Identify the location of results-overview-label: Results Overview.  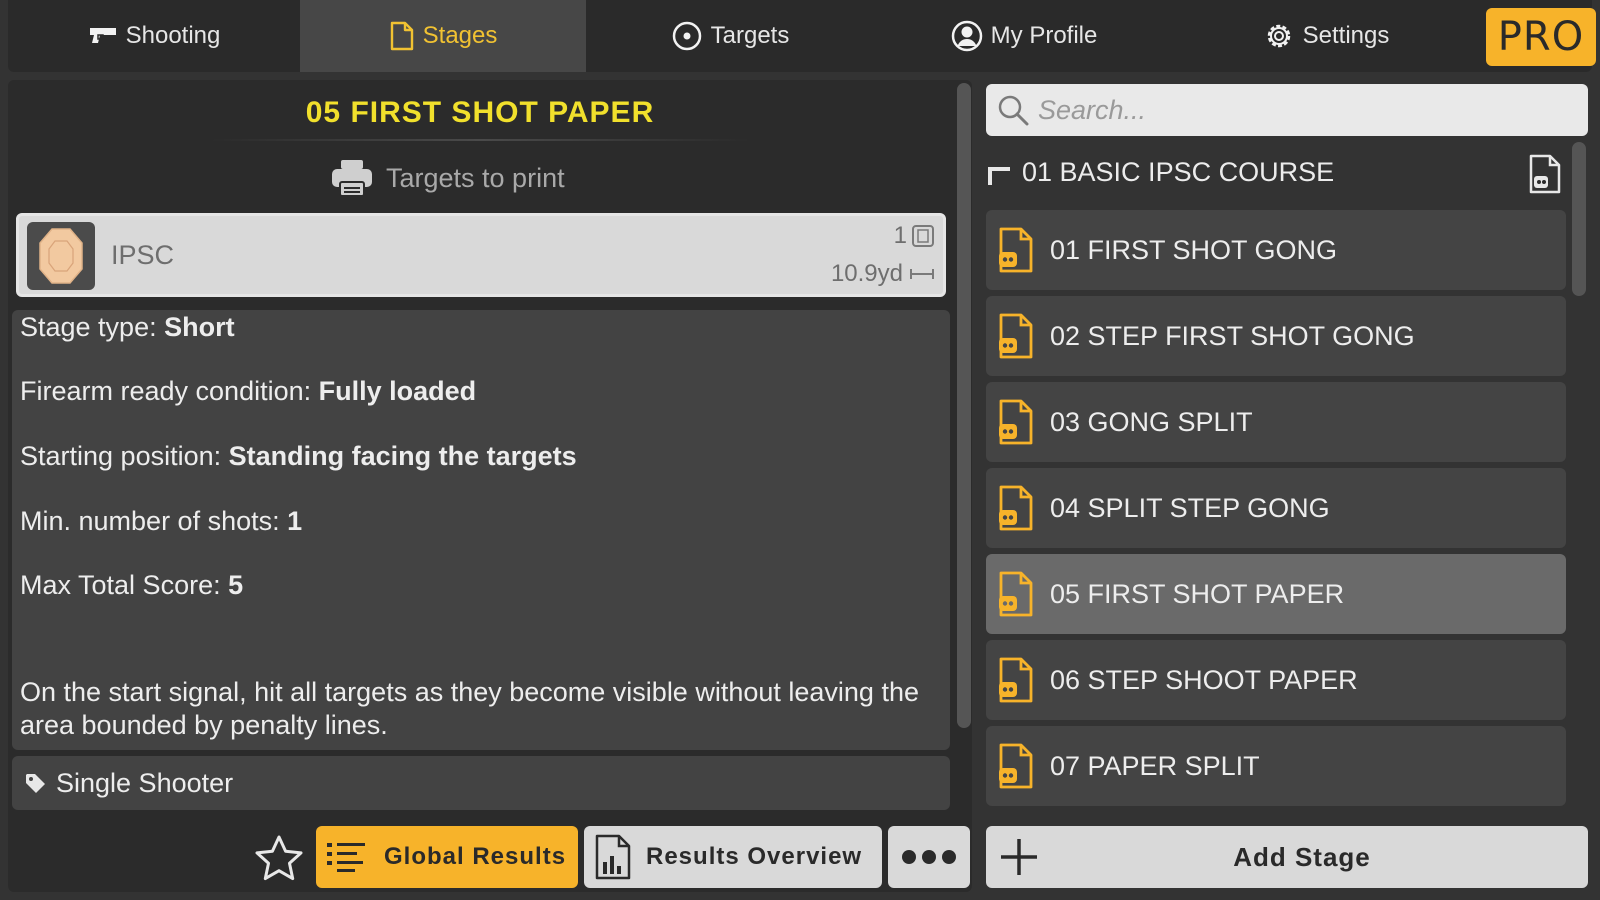
(754, 856).